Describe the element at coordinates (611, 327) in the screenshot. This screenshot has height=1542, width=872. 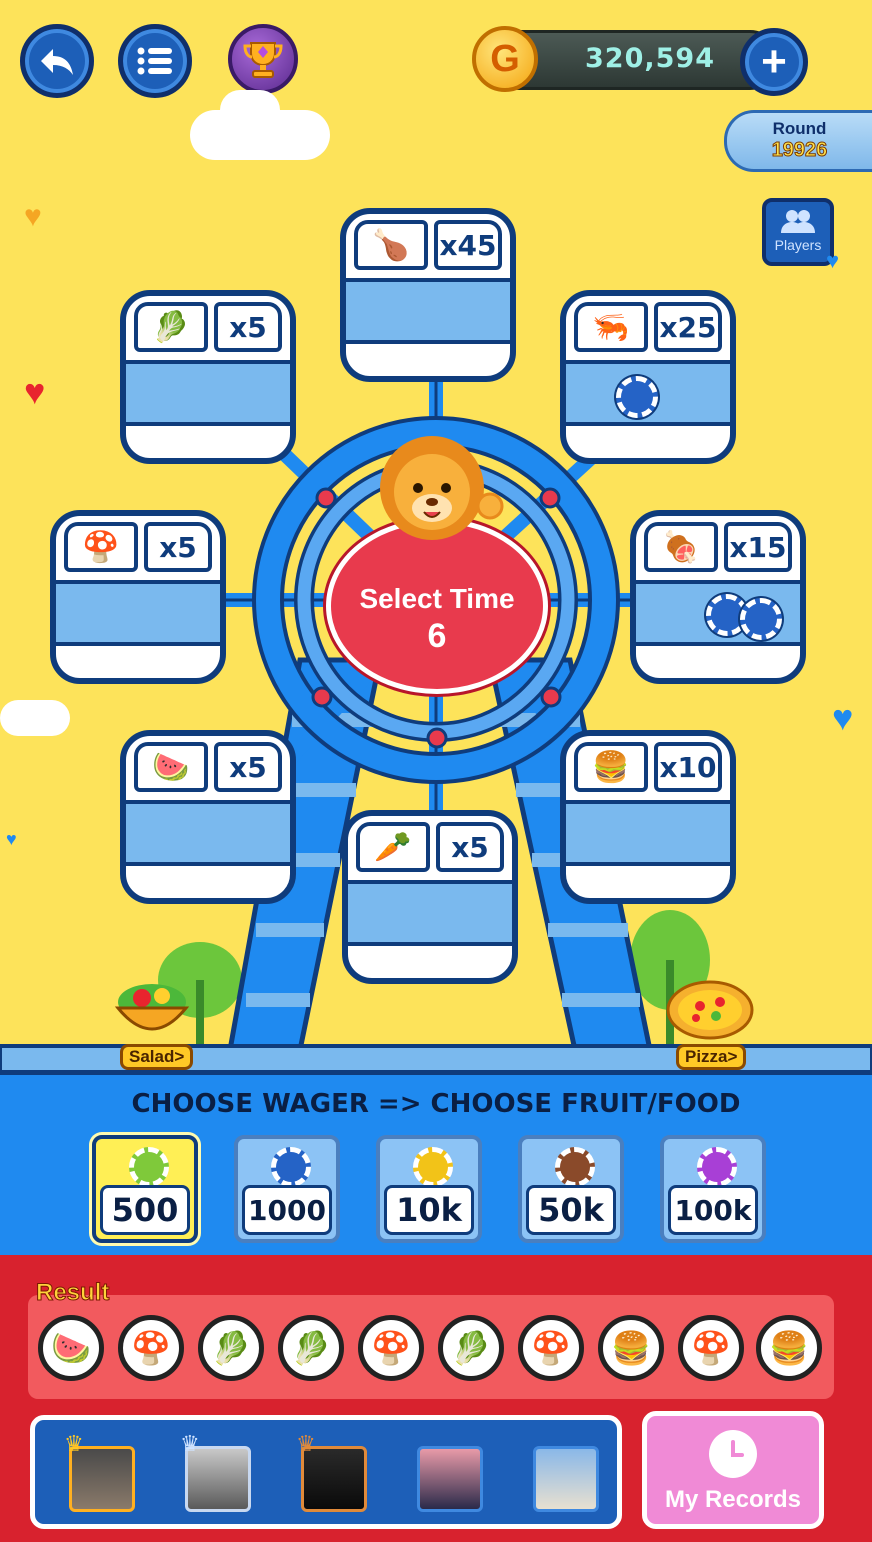
I see `shrimp-icon: 🦐` at that location.